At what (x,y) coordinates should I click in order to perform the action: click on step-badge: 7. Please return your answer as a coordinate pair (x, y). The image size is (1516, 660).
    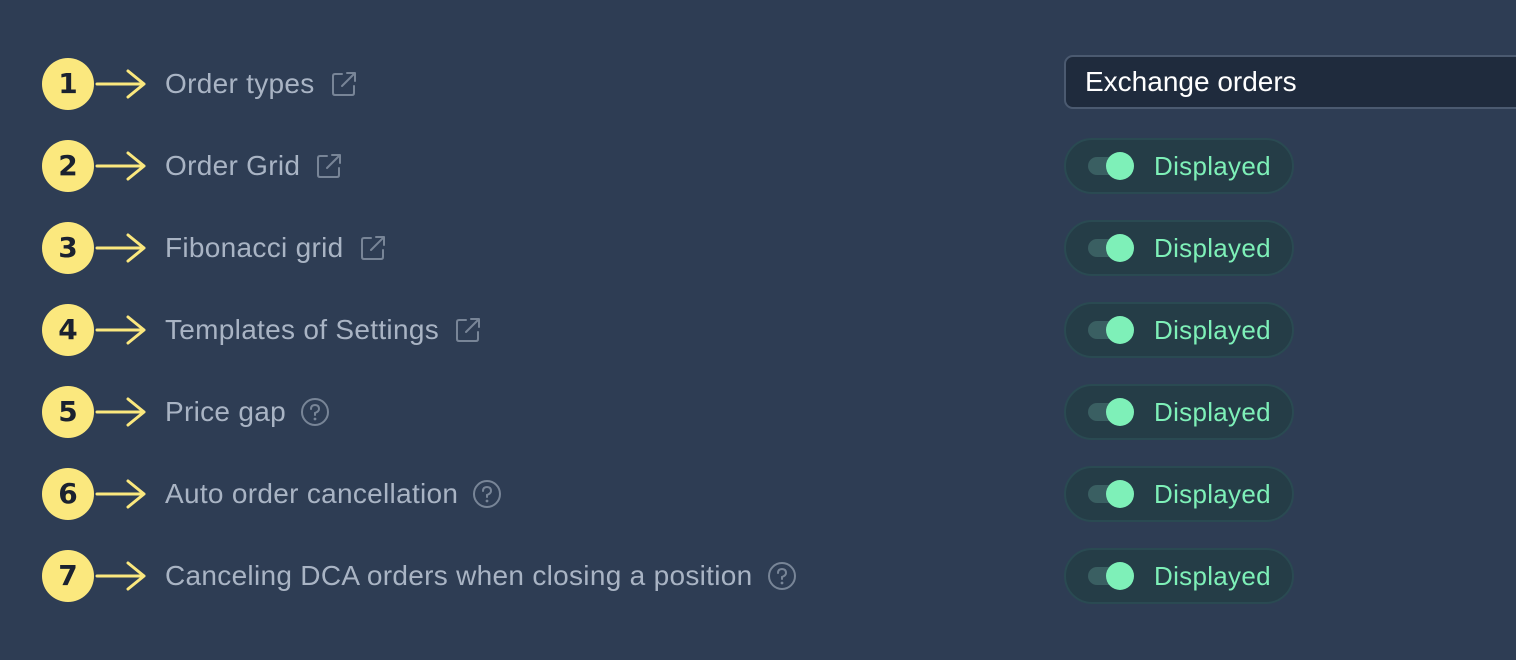
    Looking at the image, I should click on (68, 576).